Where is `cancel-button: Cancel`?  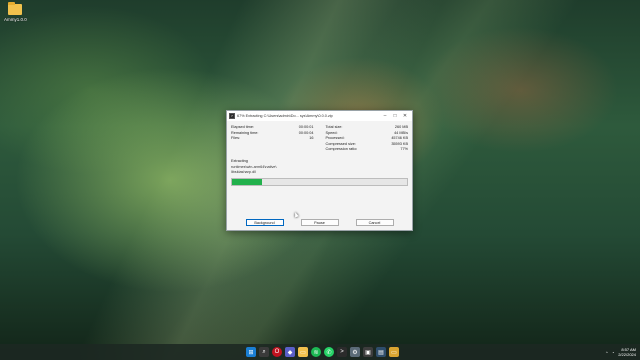 cancel-button: Cancel is located at coordinates (374, 222).